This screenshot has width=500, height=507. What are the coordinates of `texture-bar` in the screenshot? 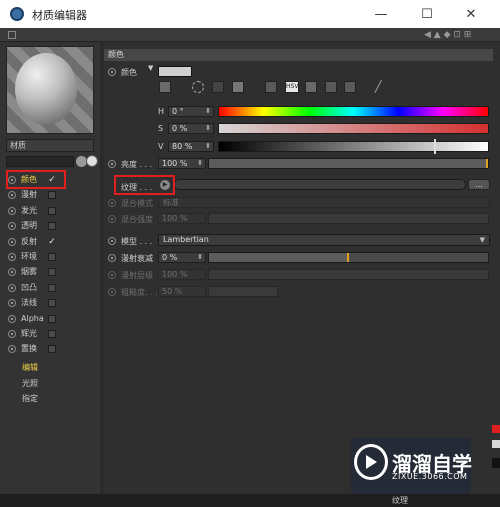 It's located at (320, 184).